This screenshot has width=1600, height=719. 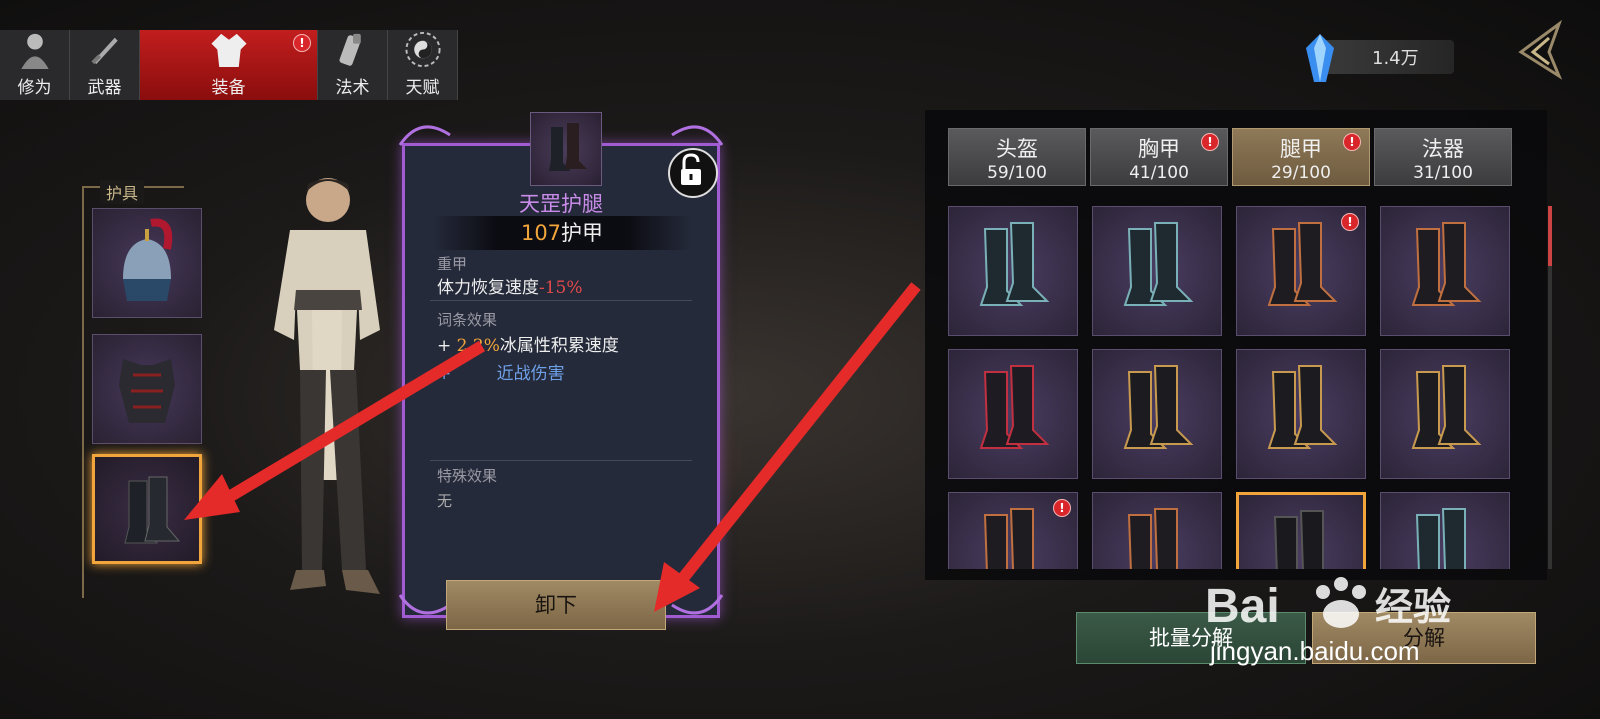 What do you see at coordinates (228, 88) in the screenshot?
I see `tab-label: 装备` at bounding box center [228, 88].